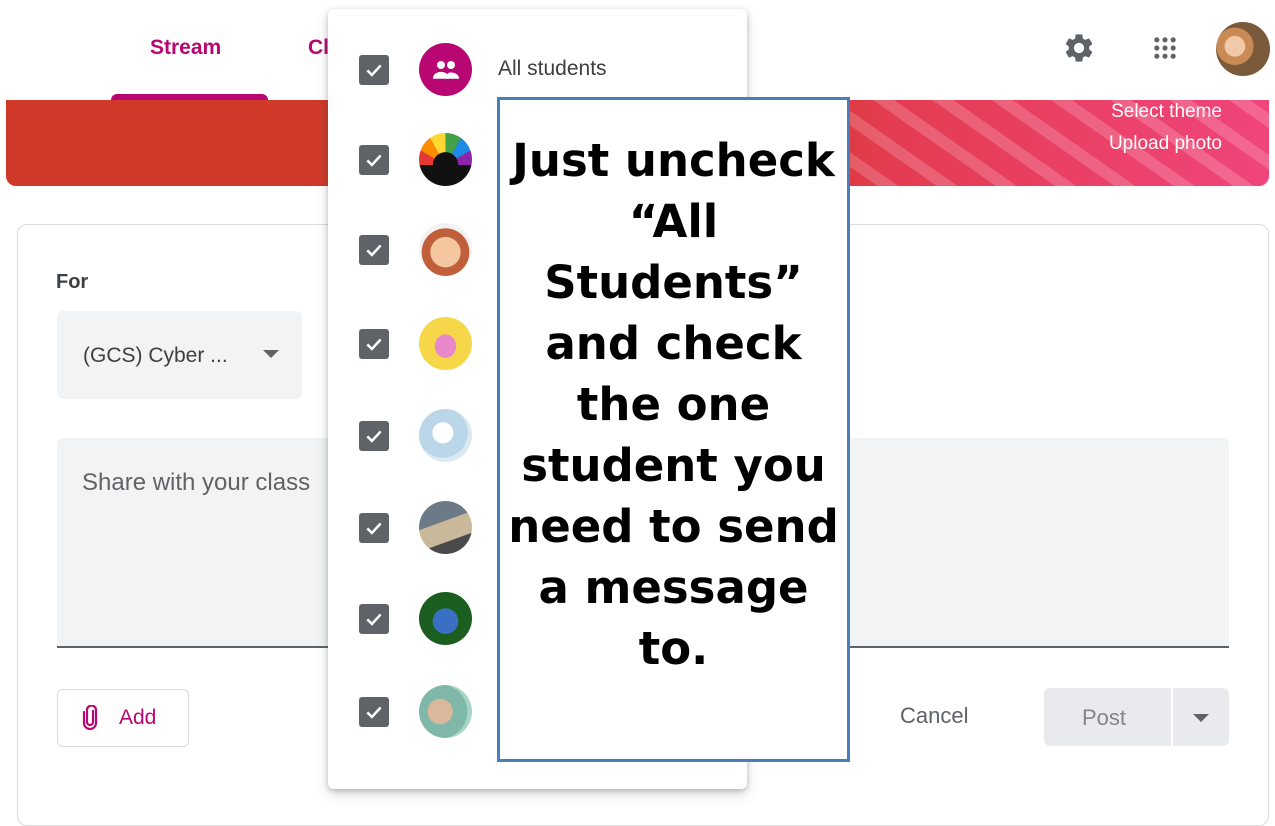  I want to click on upload-photo-link: Upload photo, so click(1165, 144).